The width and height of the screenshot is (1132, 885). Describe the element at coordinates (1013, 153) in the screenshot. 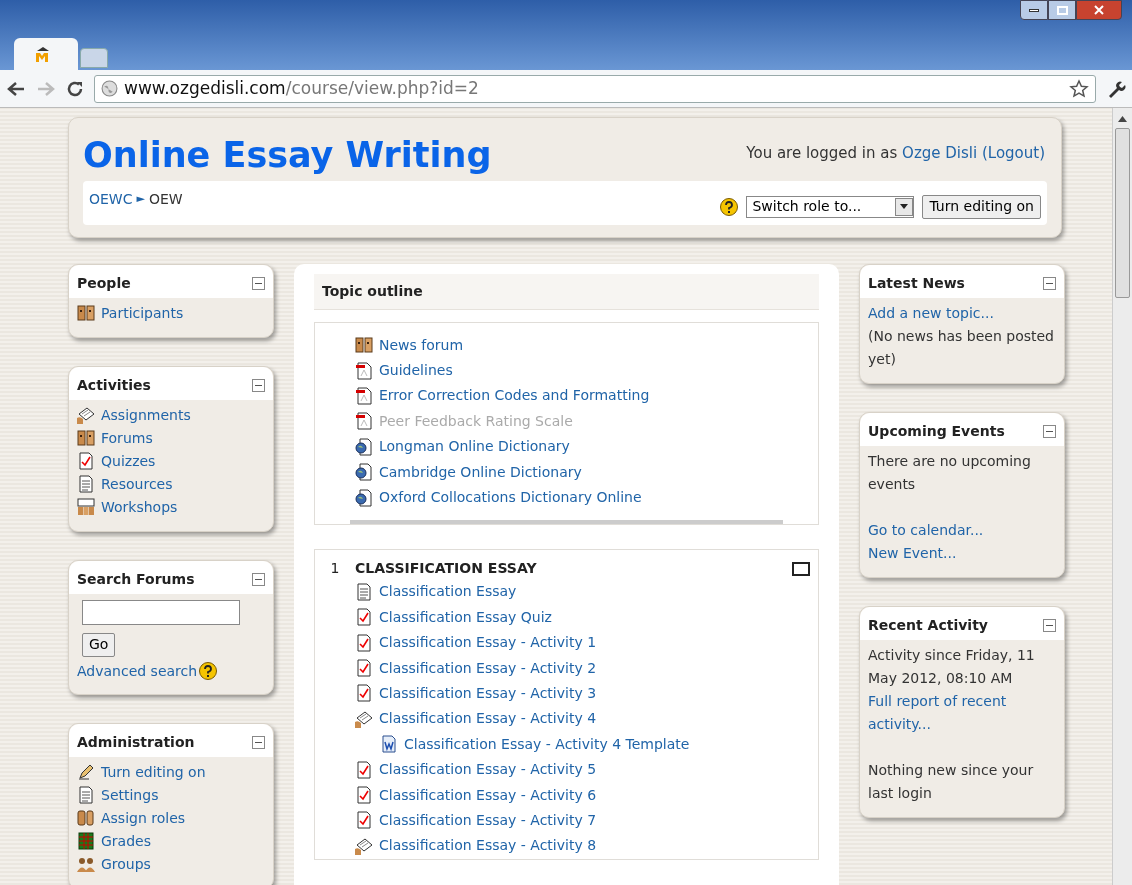

I see `logout-link: (Logout)` at that location.